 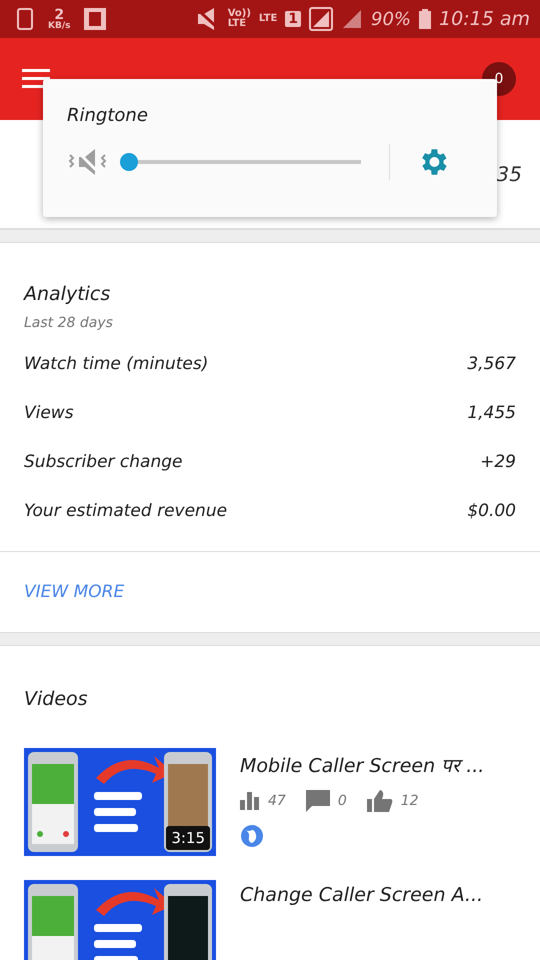 I want to click on section-subtitle: Last 28 days, so click(x=68, y=322).